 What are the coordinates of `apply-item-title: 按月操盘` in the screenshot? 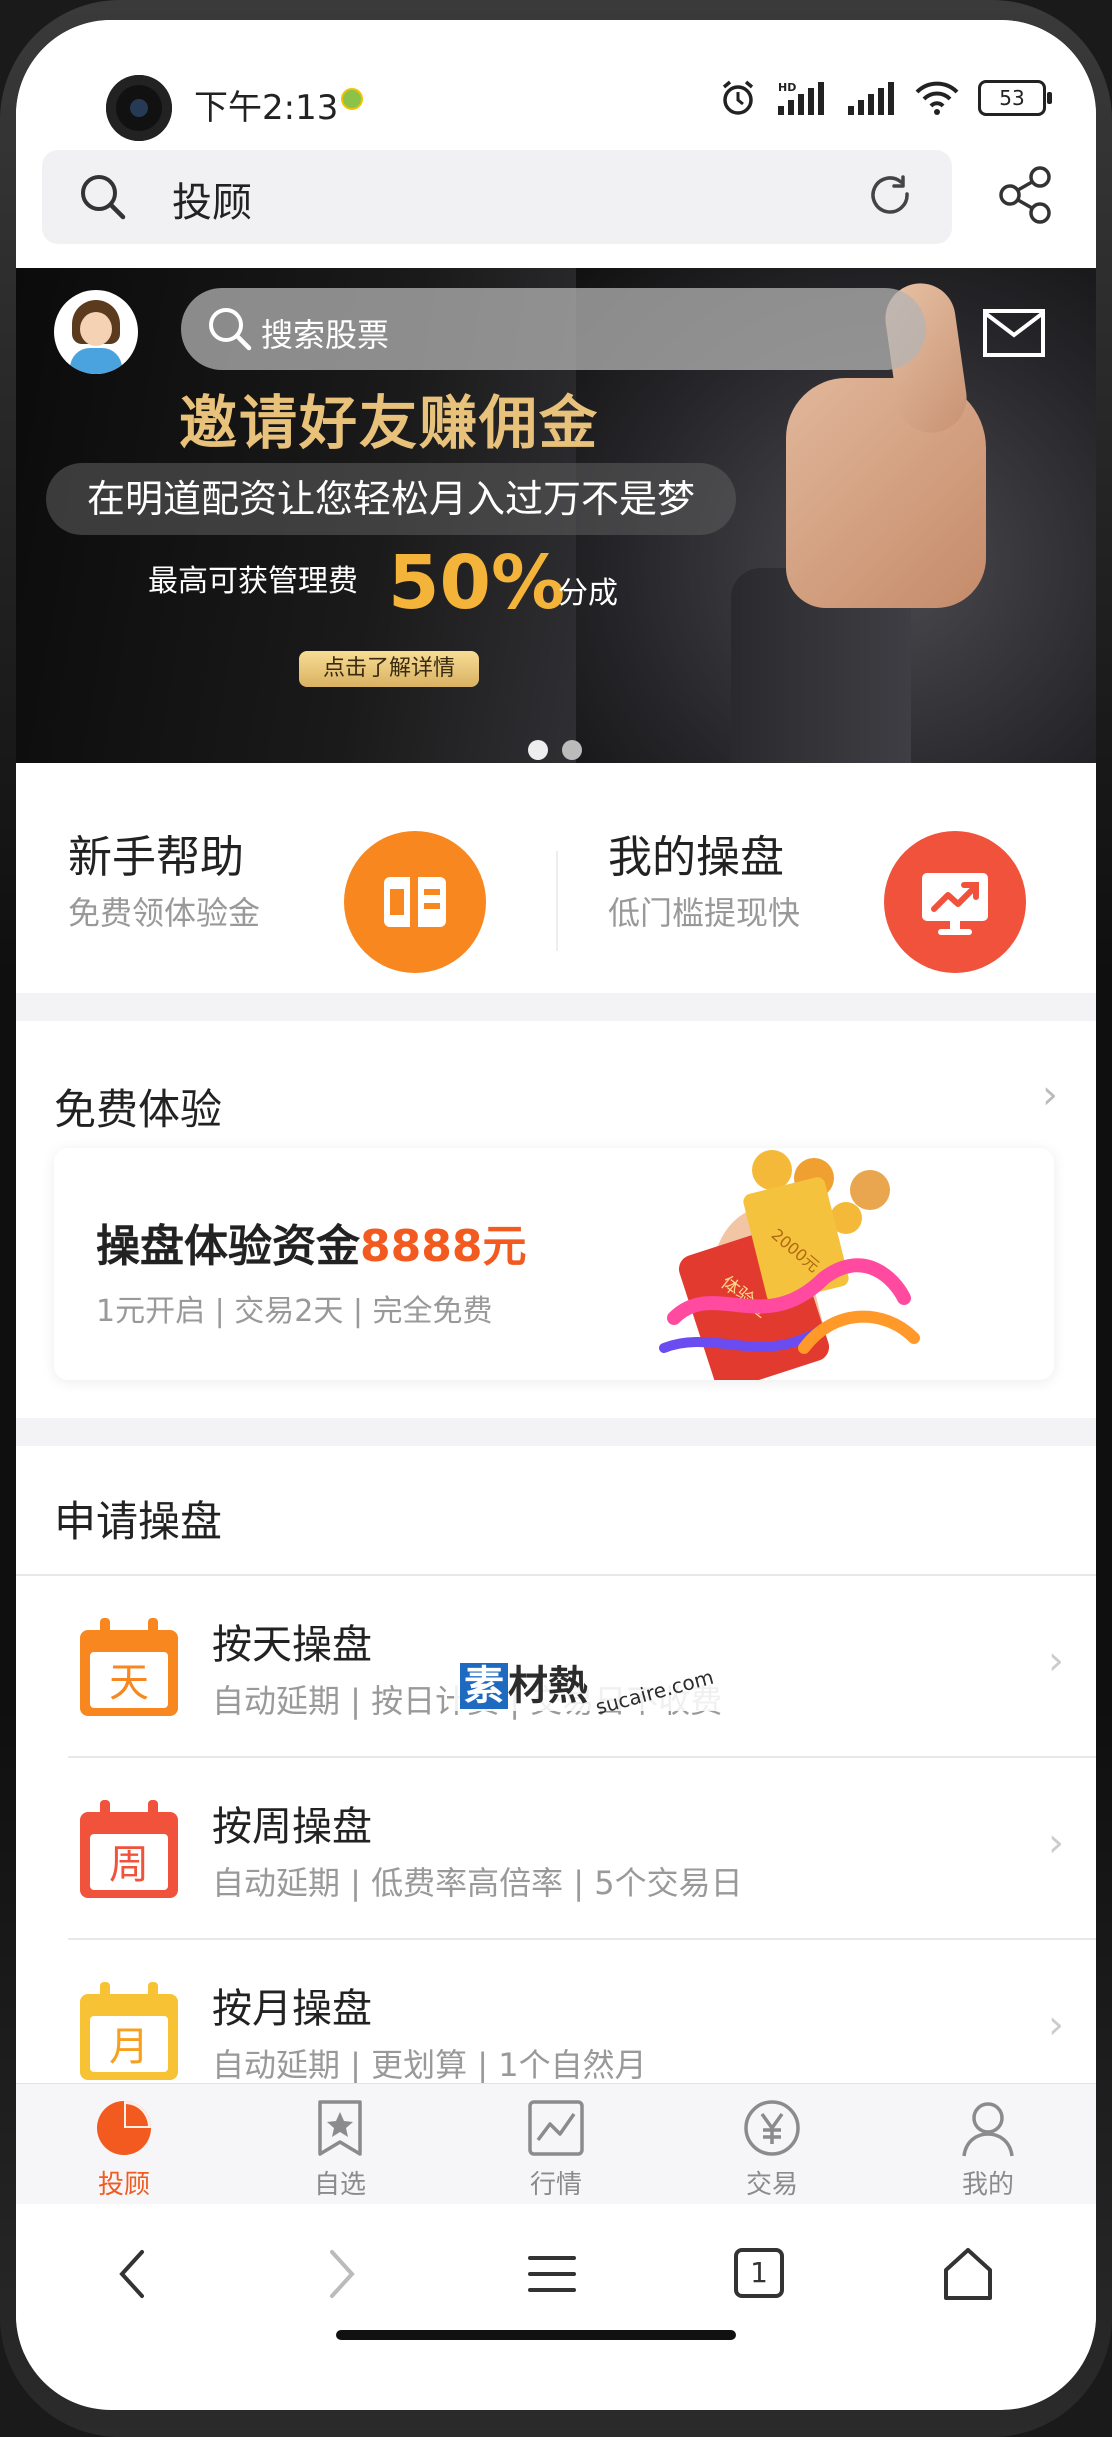 It's located at (292, 2009).